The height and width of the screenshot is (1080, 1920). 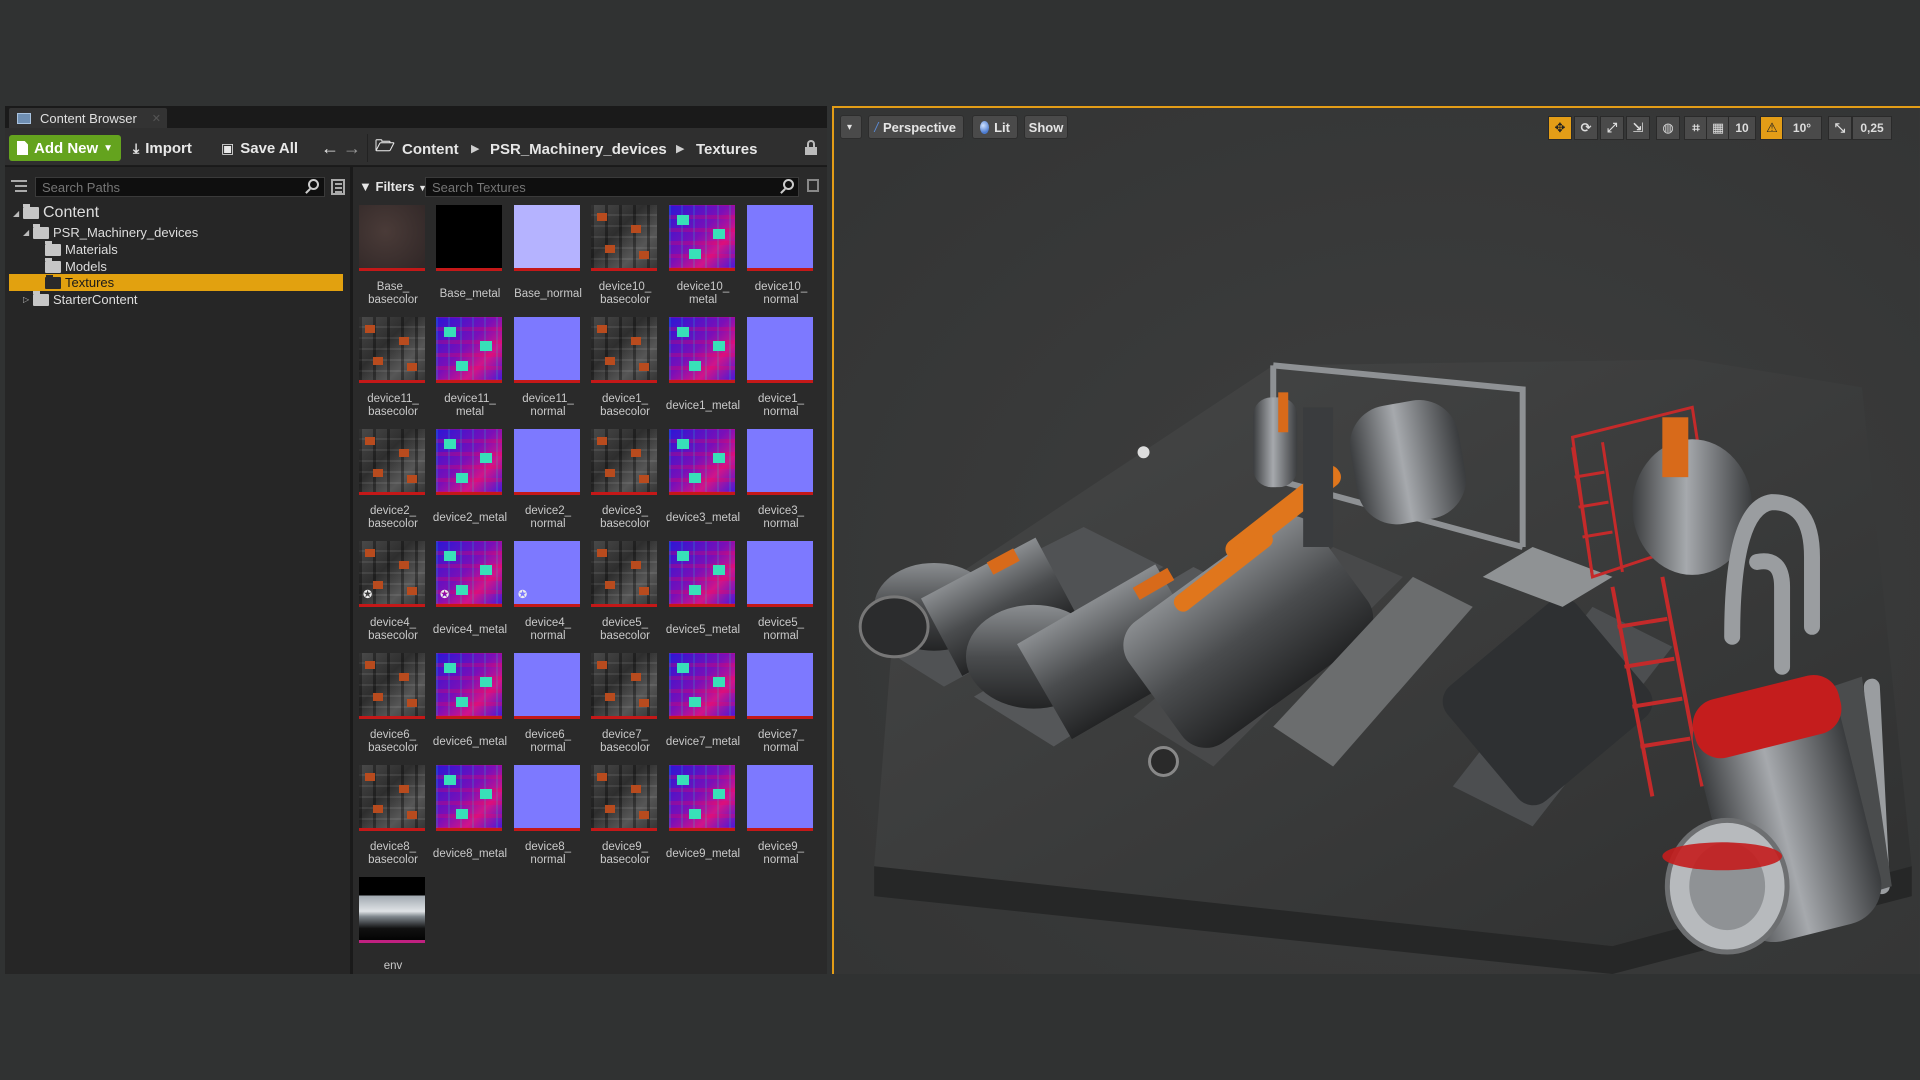 What do you see at coordinates (470, 595) in the screenshot?
I see `asset-tile: ✪ device4_metal` at bounding box center [470, 595].